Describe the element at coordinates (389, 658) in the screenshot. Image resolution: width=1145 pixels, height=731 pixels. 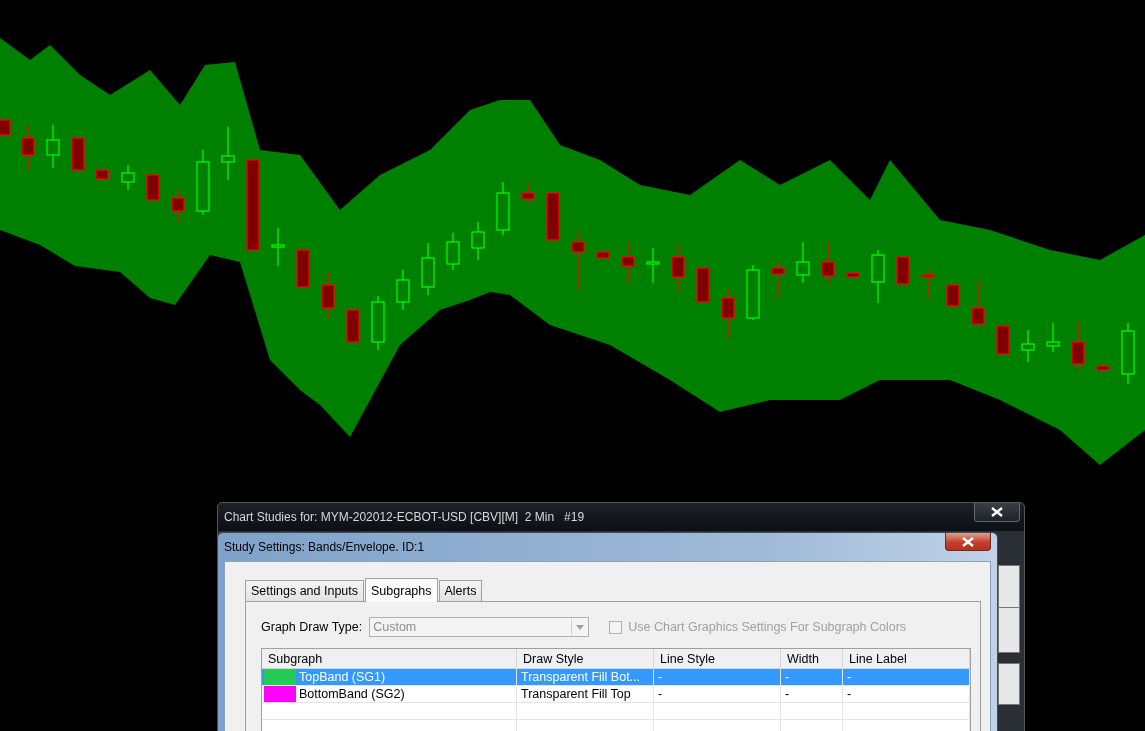
I see `column-header: Subgraph` at that location.